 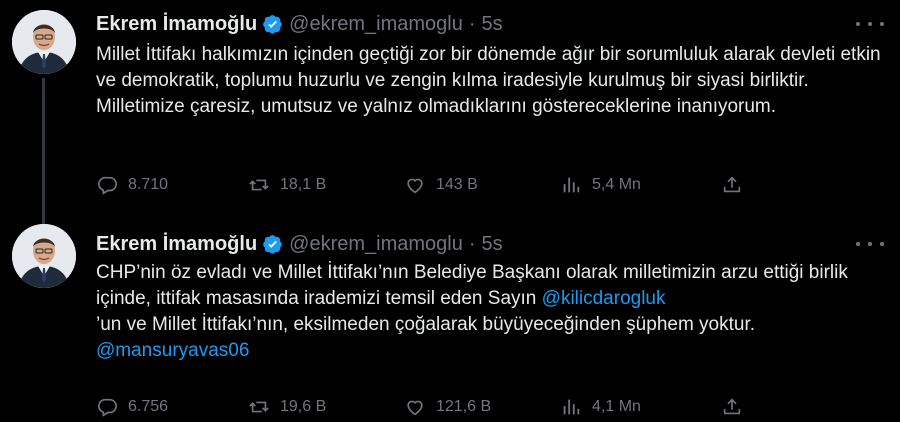 I want to click on reply-button: 8.710, so click(x=132, y=185).